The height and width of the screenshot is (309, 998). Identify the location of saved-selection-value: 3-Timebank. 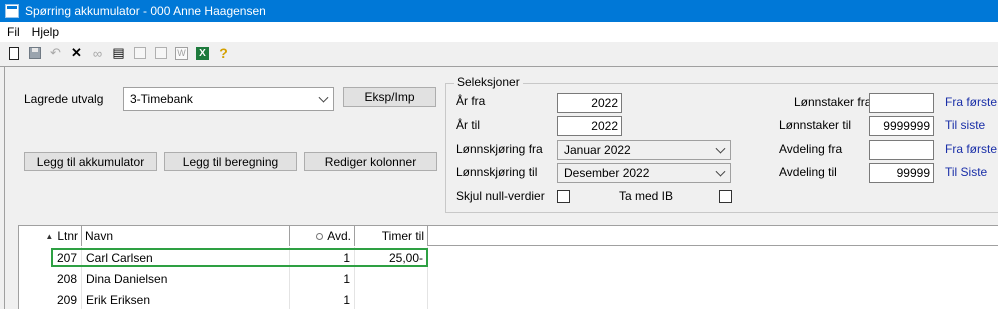
(161, 99).